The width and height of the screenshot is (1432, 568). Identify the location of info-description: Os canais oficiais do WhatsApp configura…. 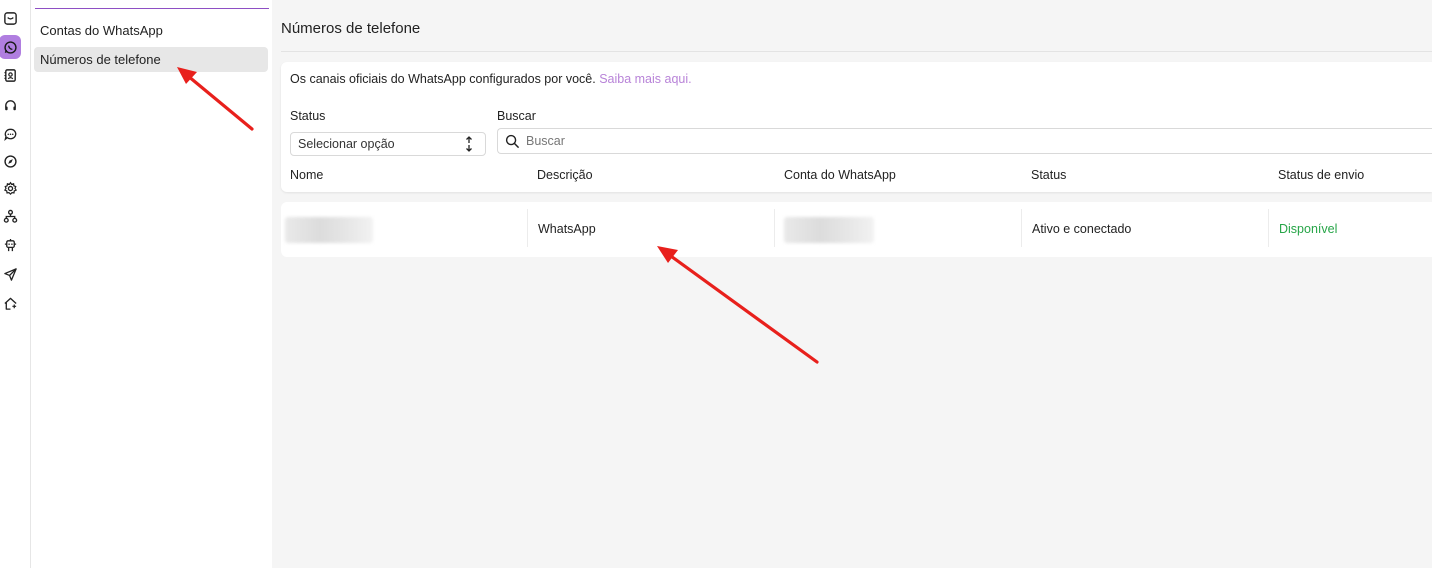
(443, 79).